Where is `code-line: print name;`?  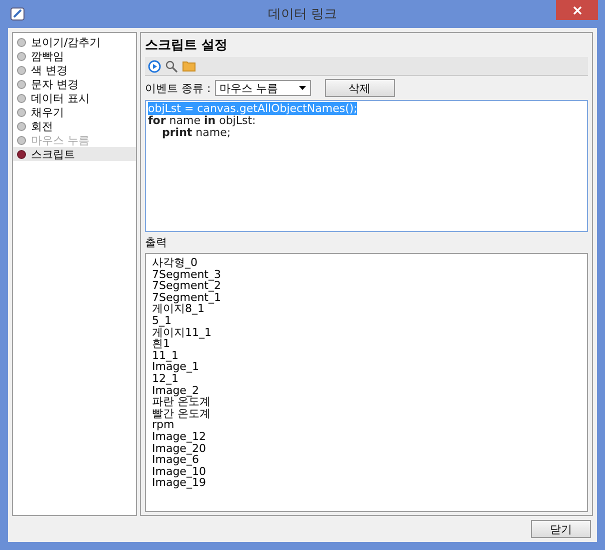 code-line: print name; is located at coordinates (196, 132).